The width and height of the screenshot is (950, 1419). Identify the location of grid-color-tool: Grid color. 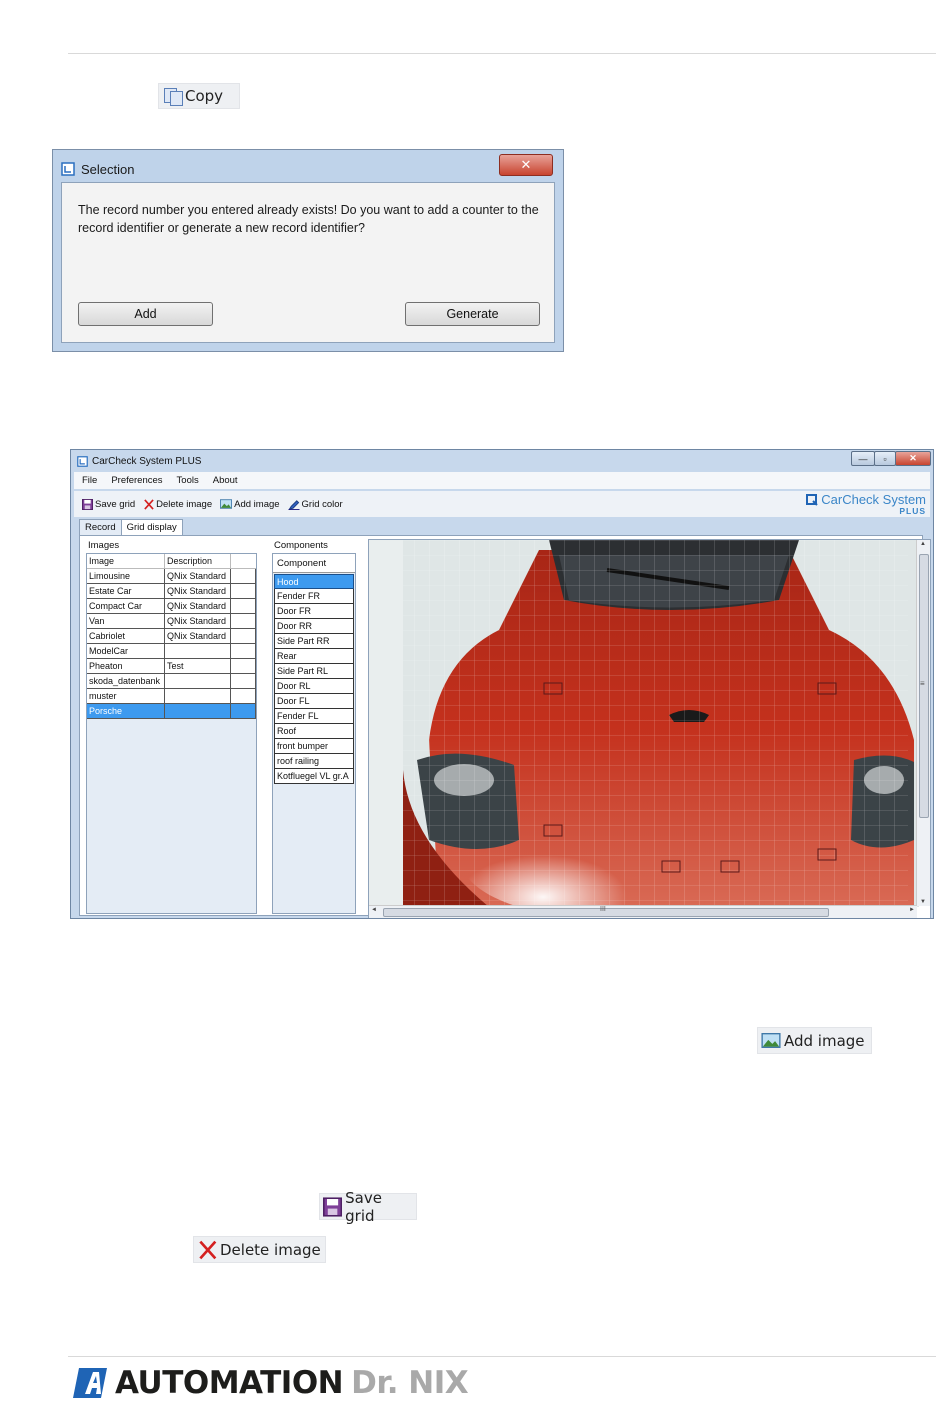
(315, 504).